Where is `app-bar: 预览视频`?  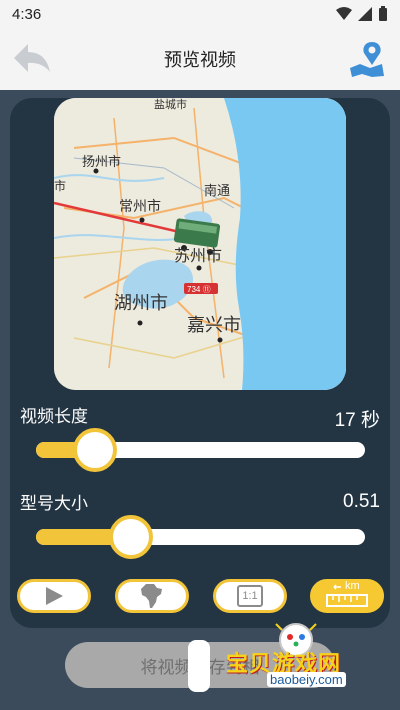
app-bar: 预览视频 is located at coordinates (200, 59).